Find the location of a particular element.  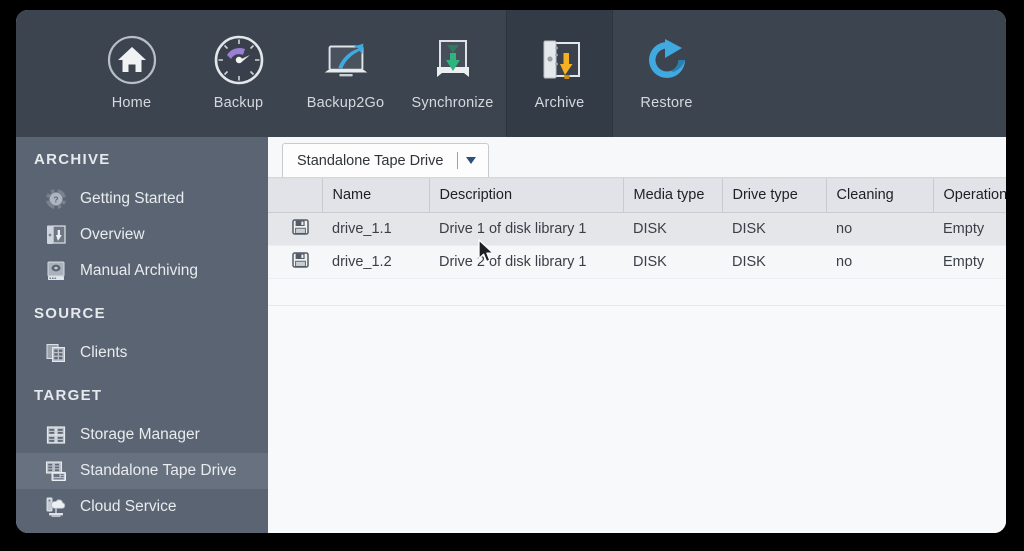

column-header-icon is located at coordinates (295, 195).